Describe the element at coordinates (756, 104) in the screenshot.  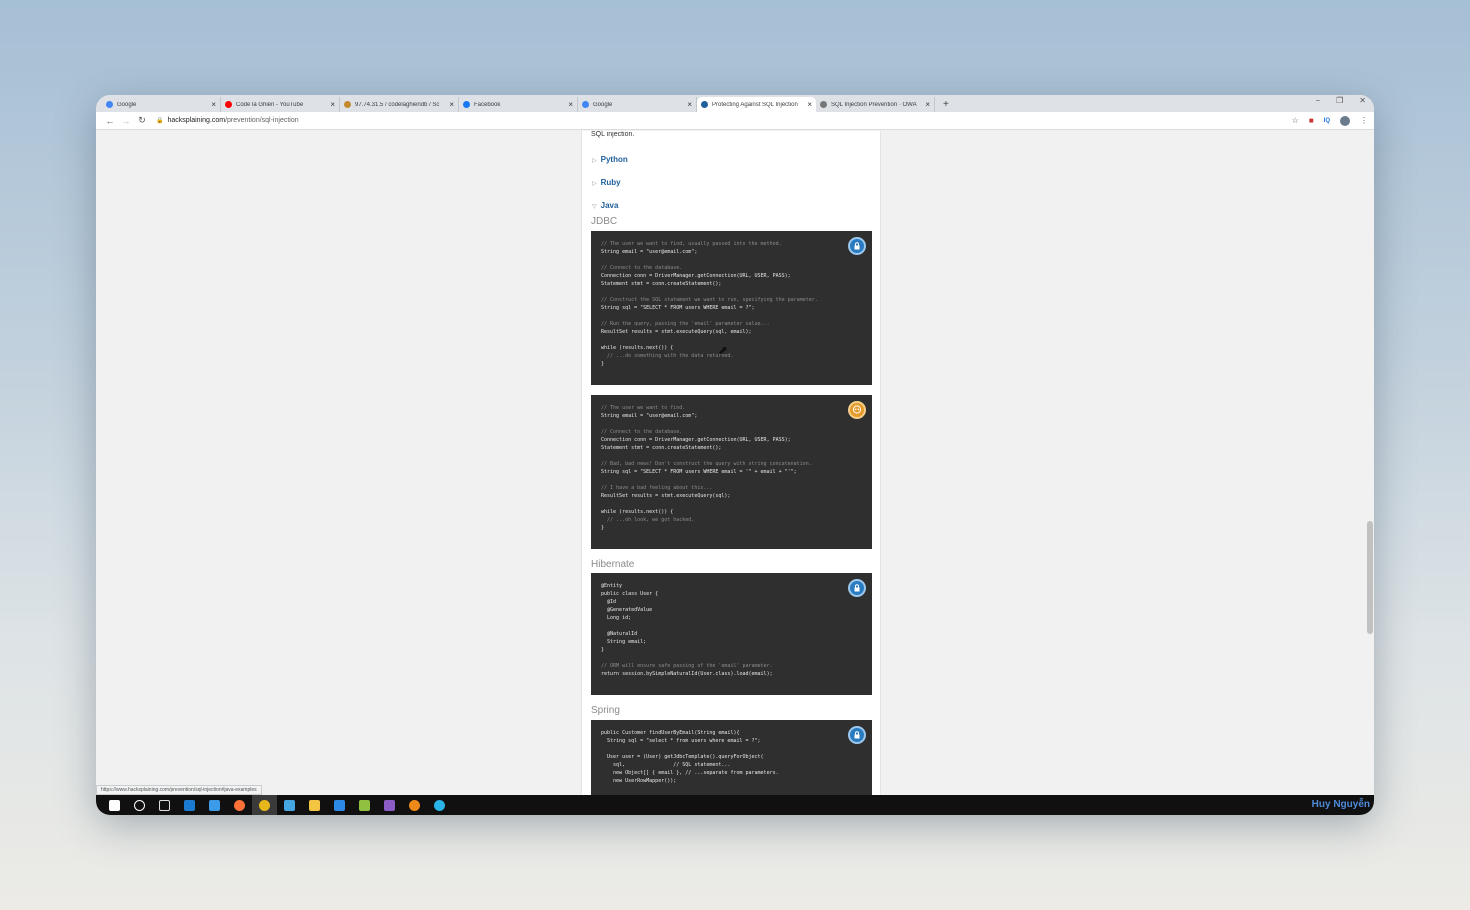
I see `browser-tab: Protecting Against SQL Injection ×` at that location.